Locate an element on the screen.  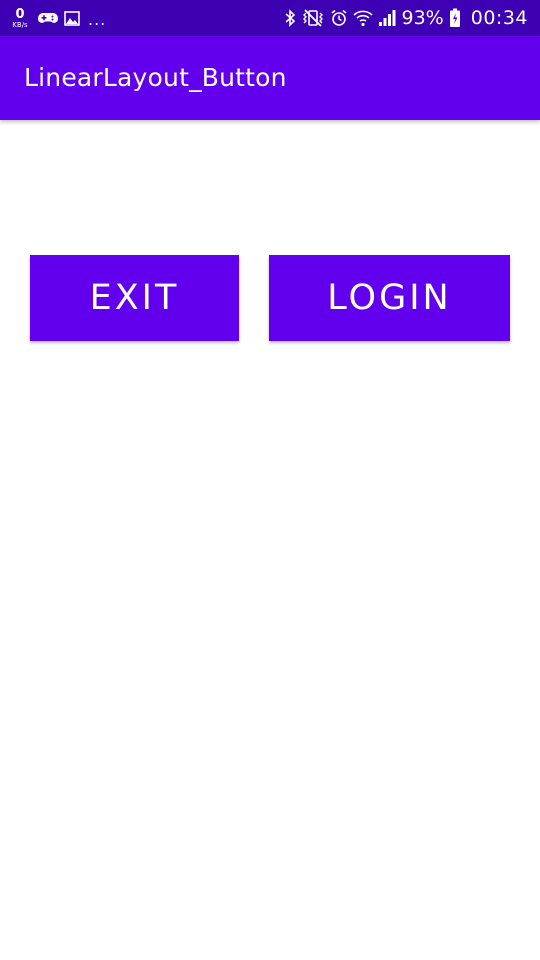
exit-button: EXIT is located at coordinates (134, 298).